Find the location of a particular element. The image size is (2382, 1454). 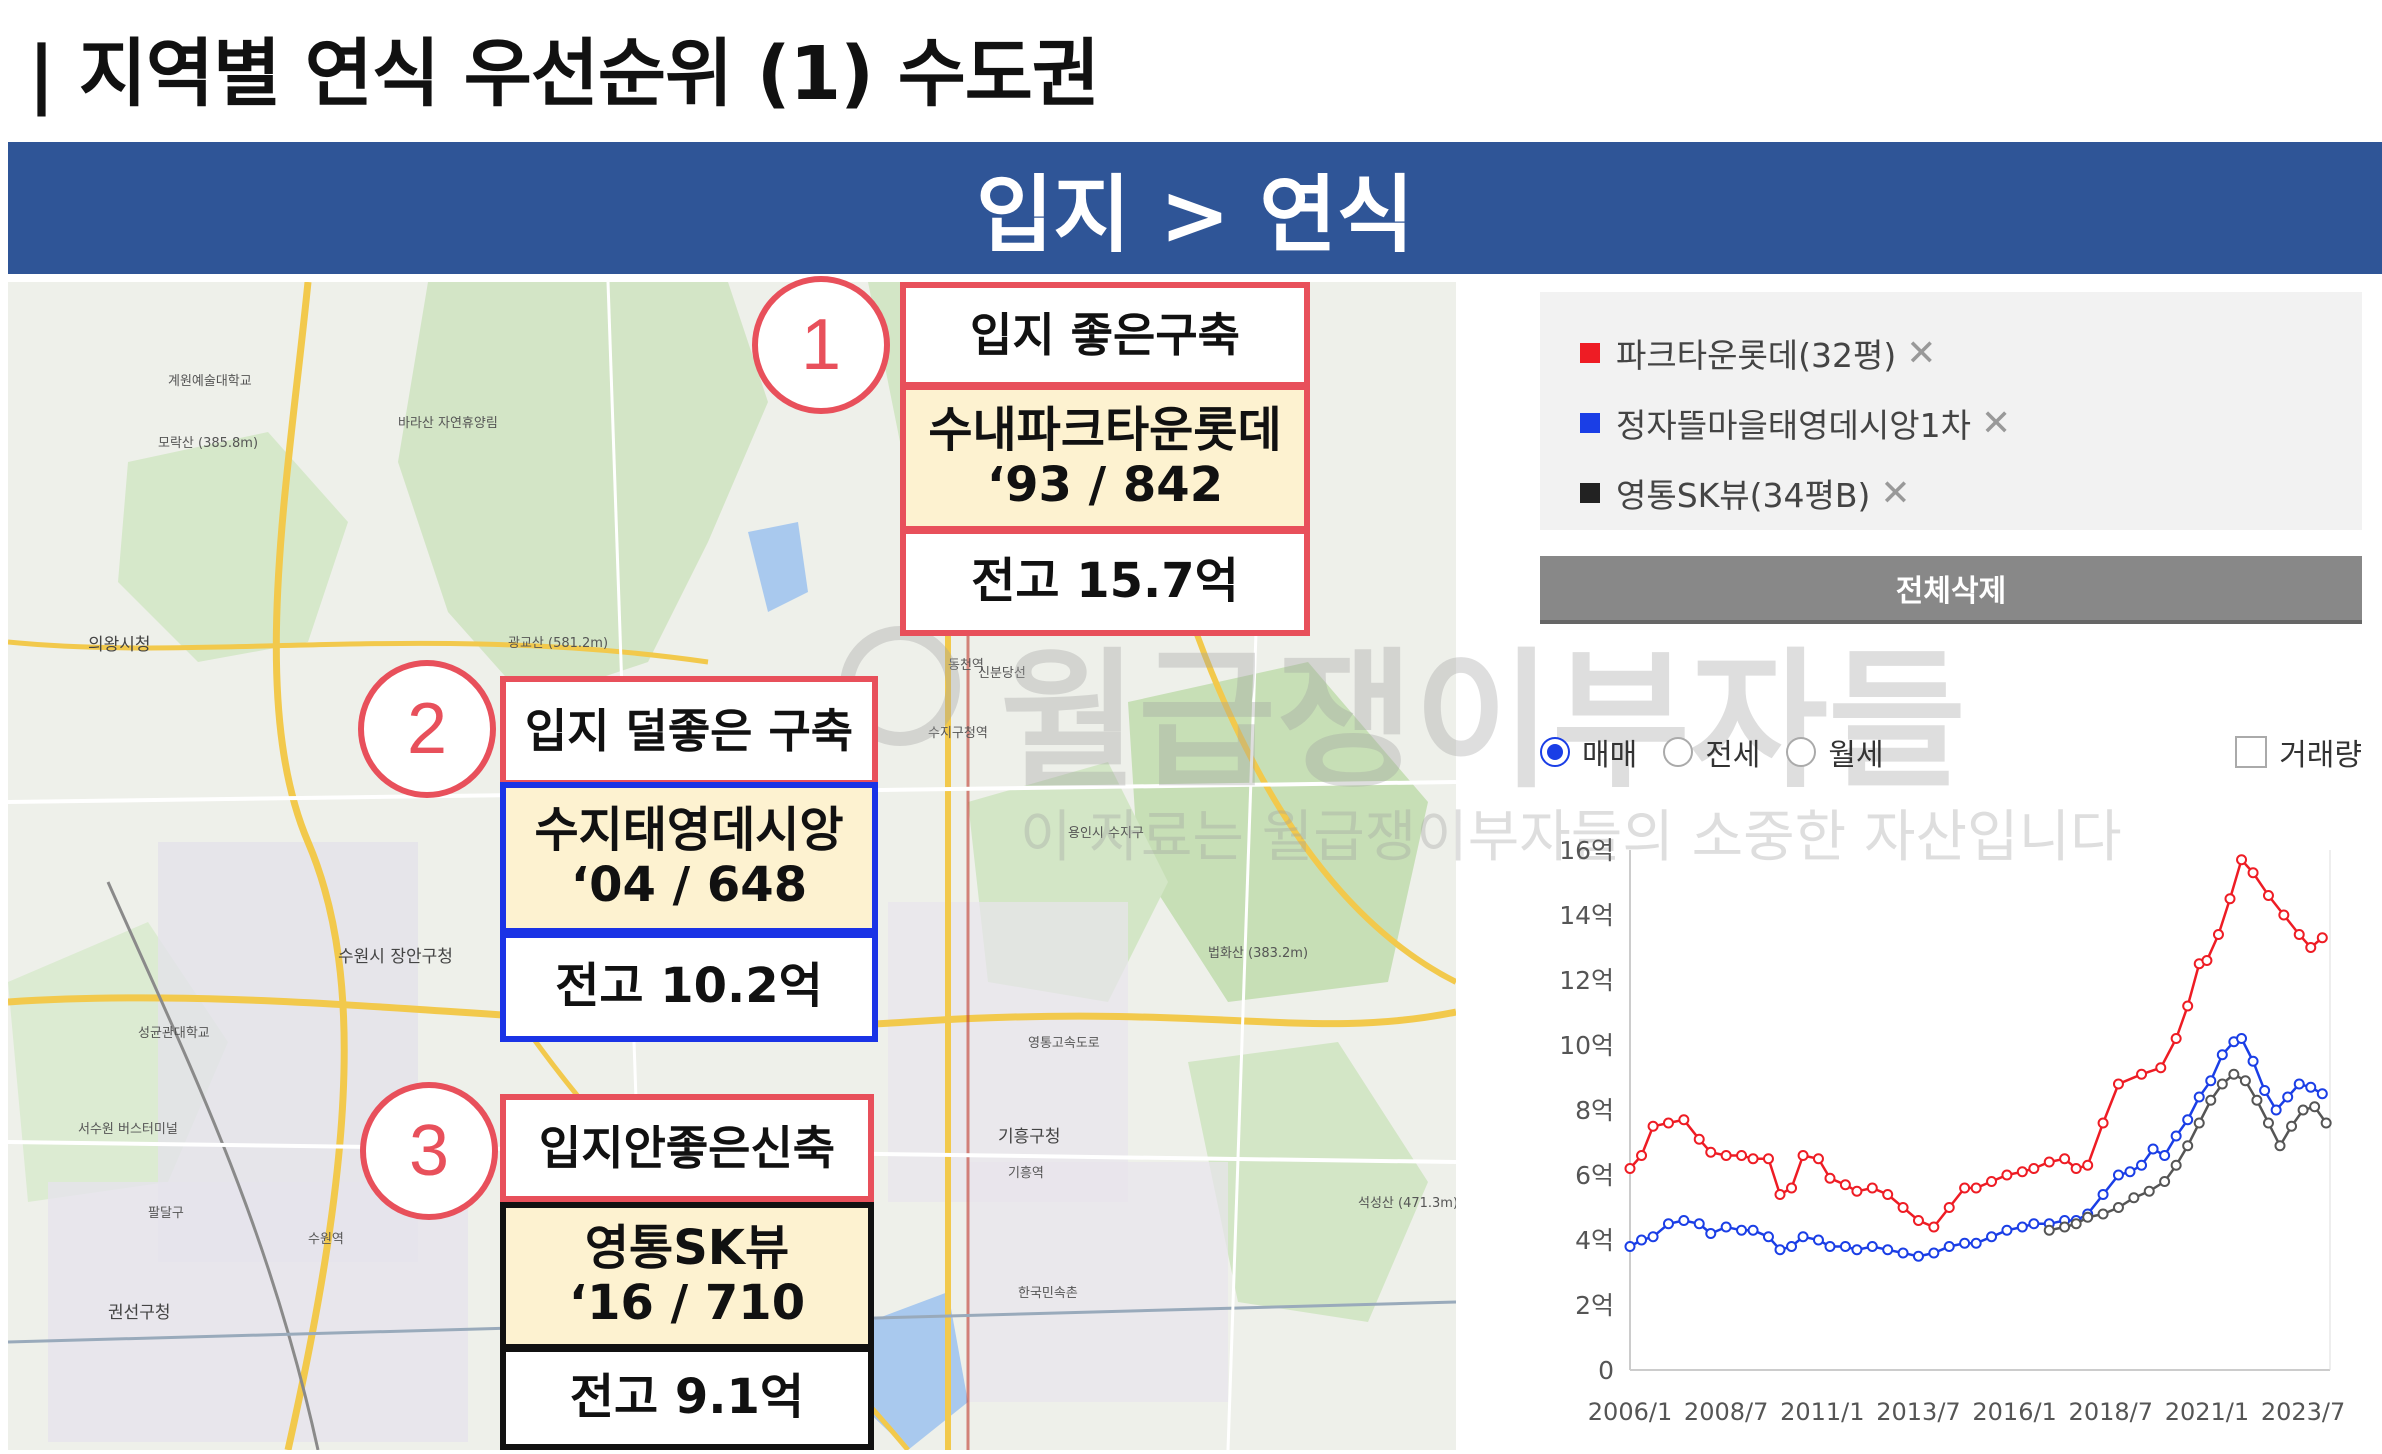

jeonse-radio is located at coordinates (1678, 752).